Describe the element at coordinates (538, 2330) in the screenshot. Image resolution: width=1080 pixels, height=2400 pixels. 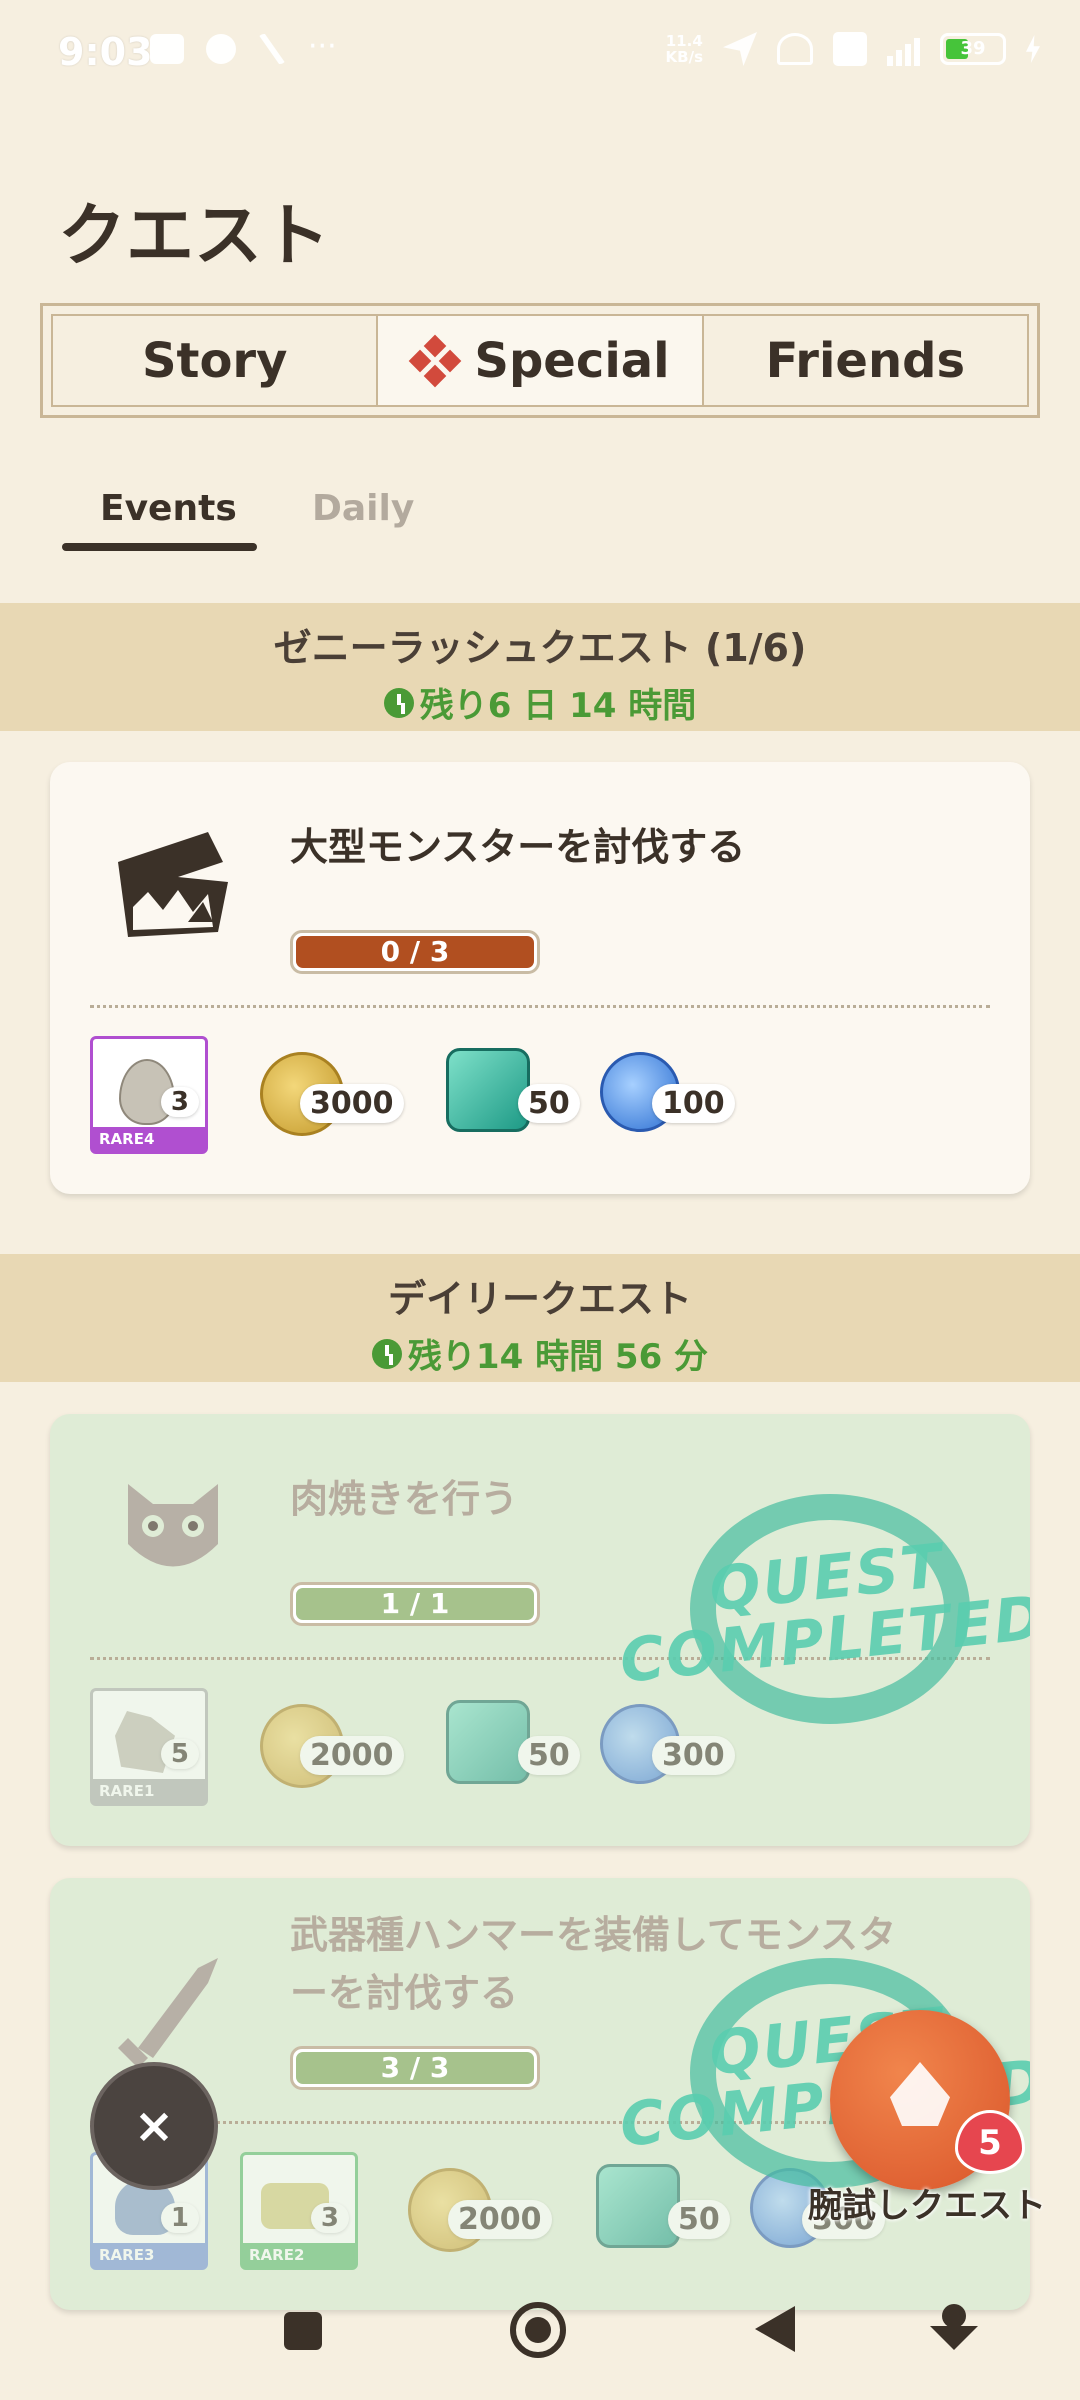
I see `home-button` at that location.